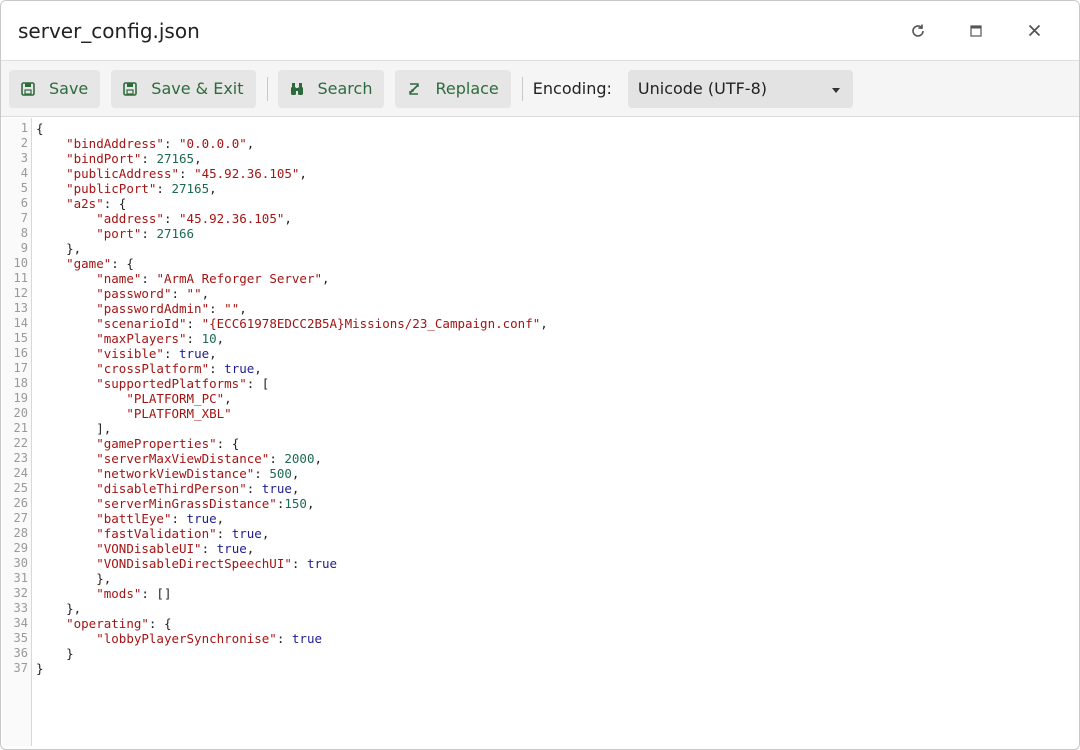 Image resolution: width=1080 pixels, height=750 pixels. Describe the element at coordinates (24, 128) in the screenshot. I see `line-number: 1` at that location.